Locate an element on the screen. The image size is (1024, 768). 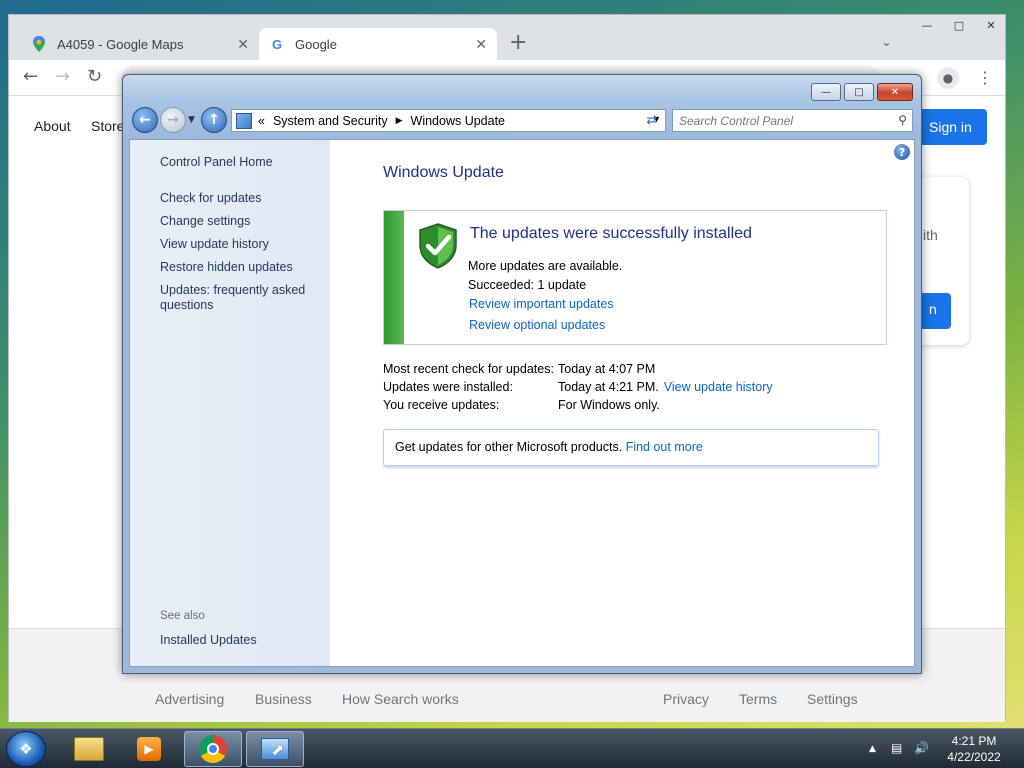
chrome-window-controls: — □ ✕ is located at coordinates (959, 27).